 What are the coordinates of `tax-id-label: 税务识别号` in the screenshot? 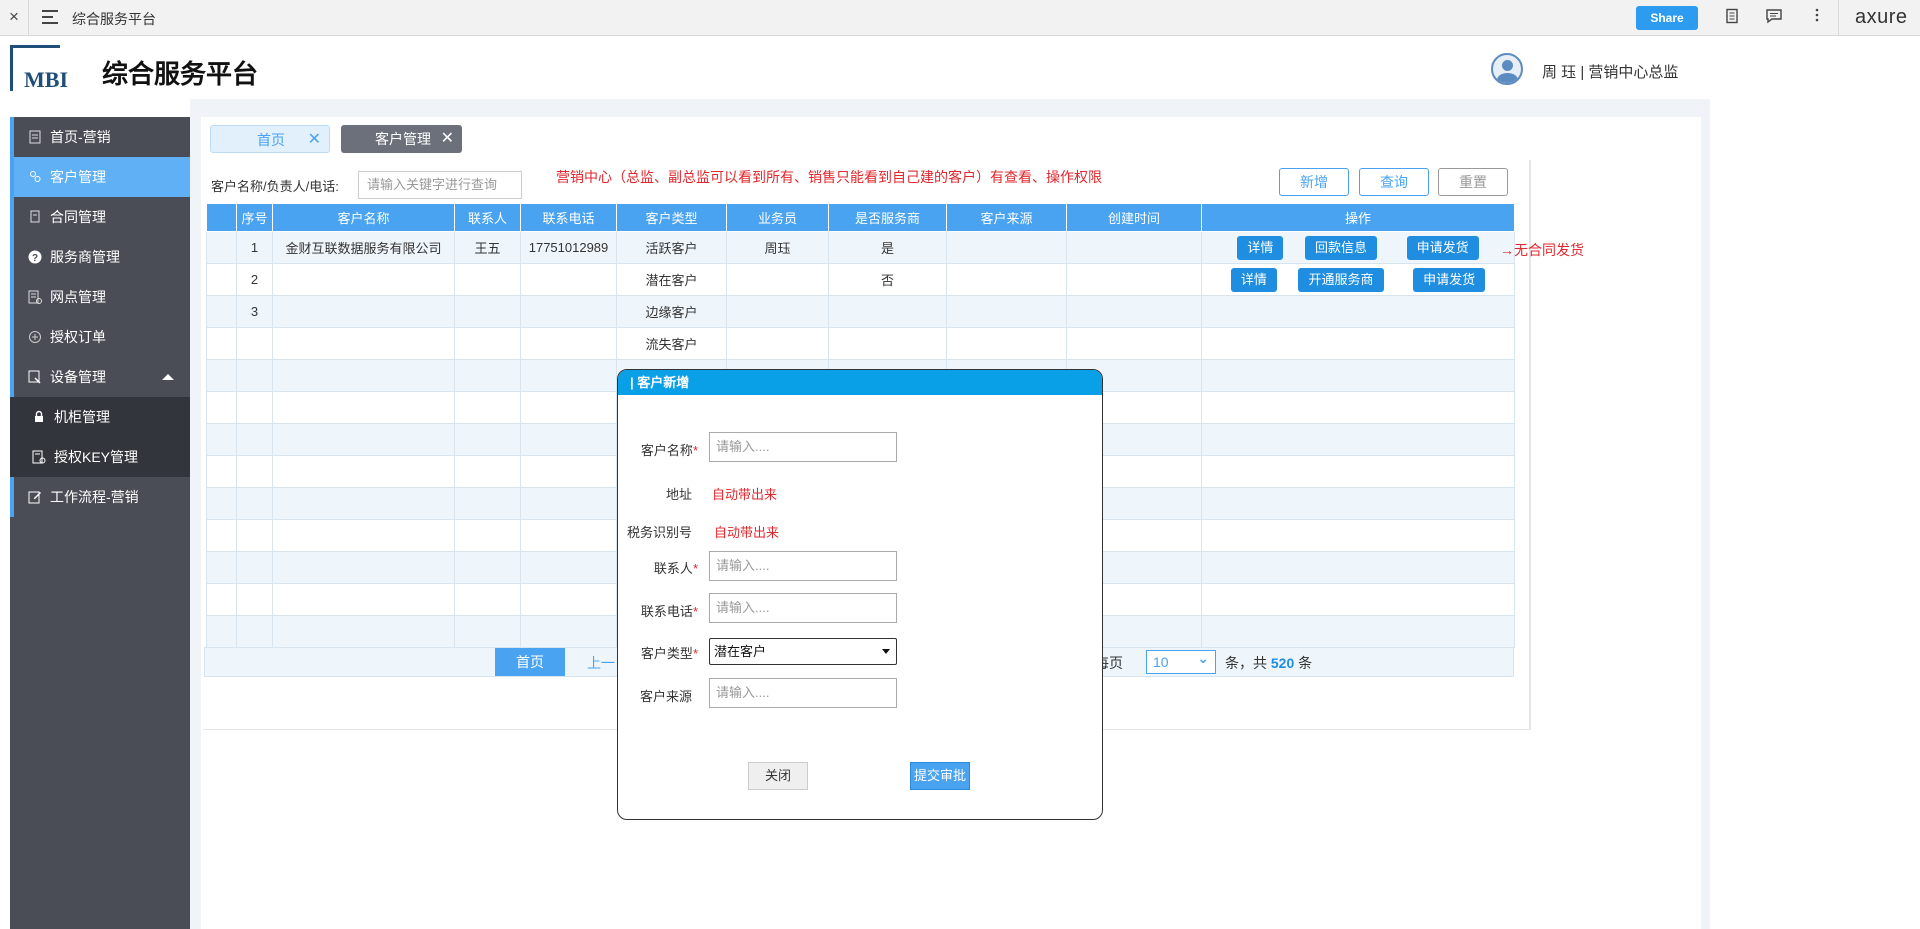 It's located at (659, 532).